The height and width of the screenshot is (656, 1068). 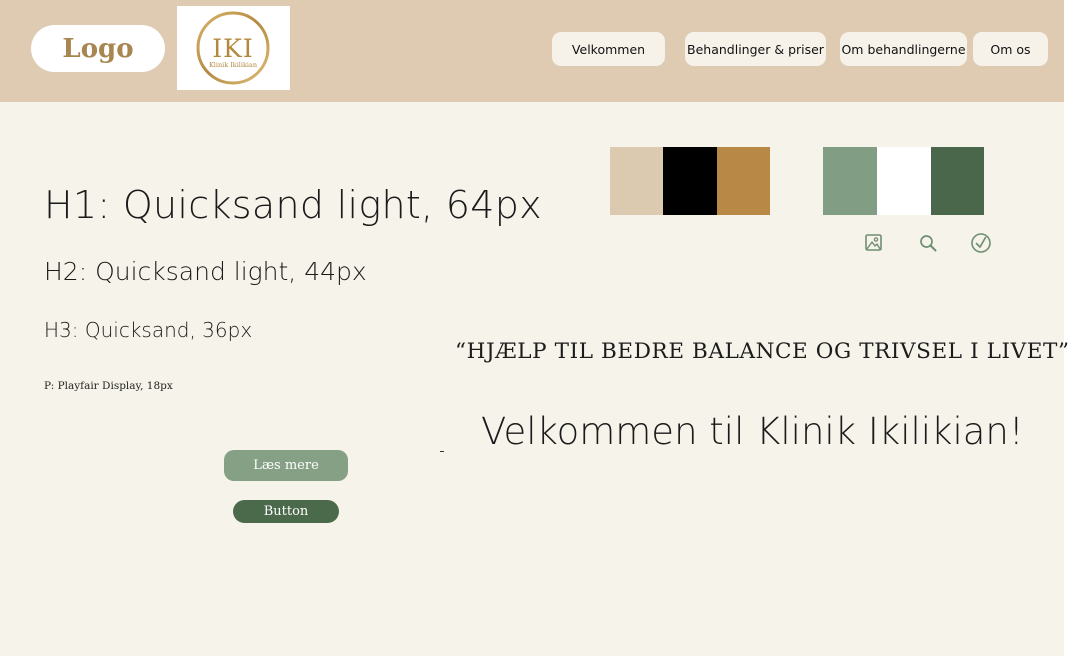 I want to click on h2-sample: H2: Quicksand light, 44px, so click(x=205, y=271).